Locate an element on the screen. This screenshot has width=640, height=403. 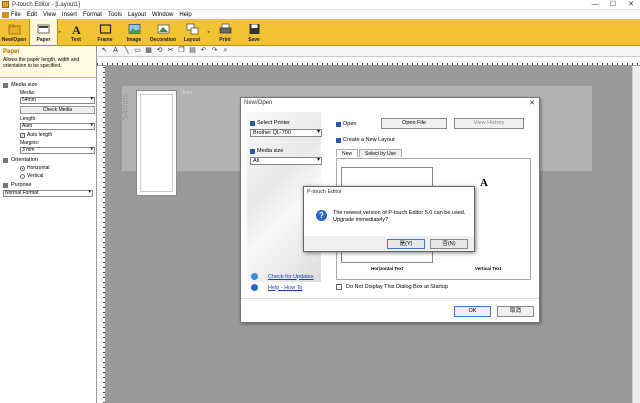
vertical-template-label: Vertical Text is located at coordinates (488, 268).